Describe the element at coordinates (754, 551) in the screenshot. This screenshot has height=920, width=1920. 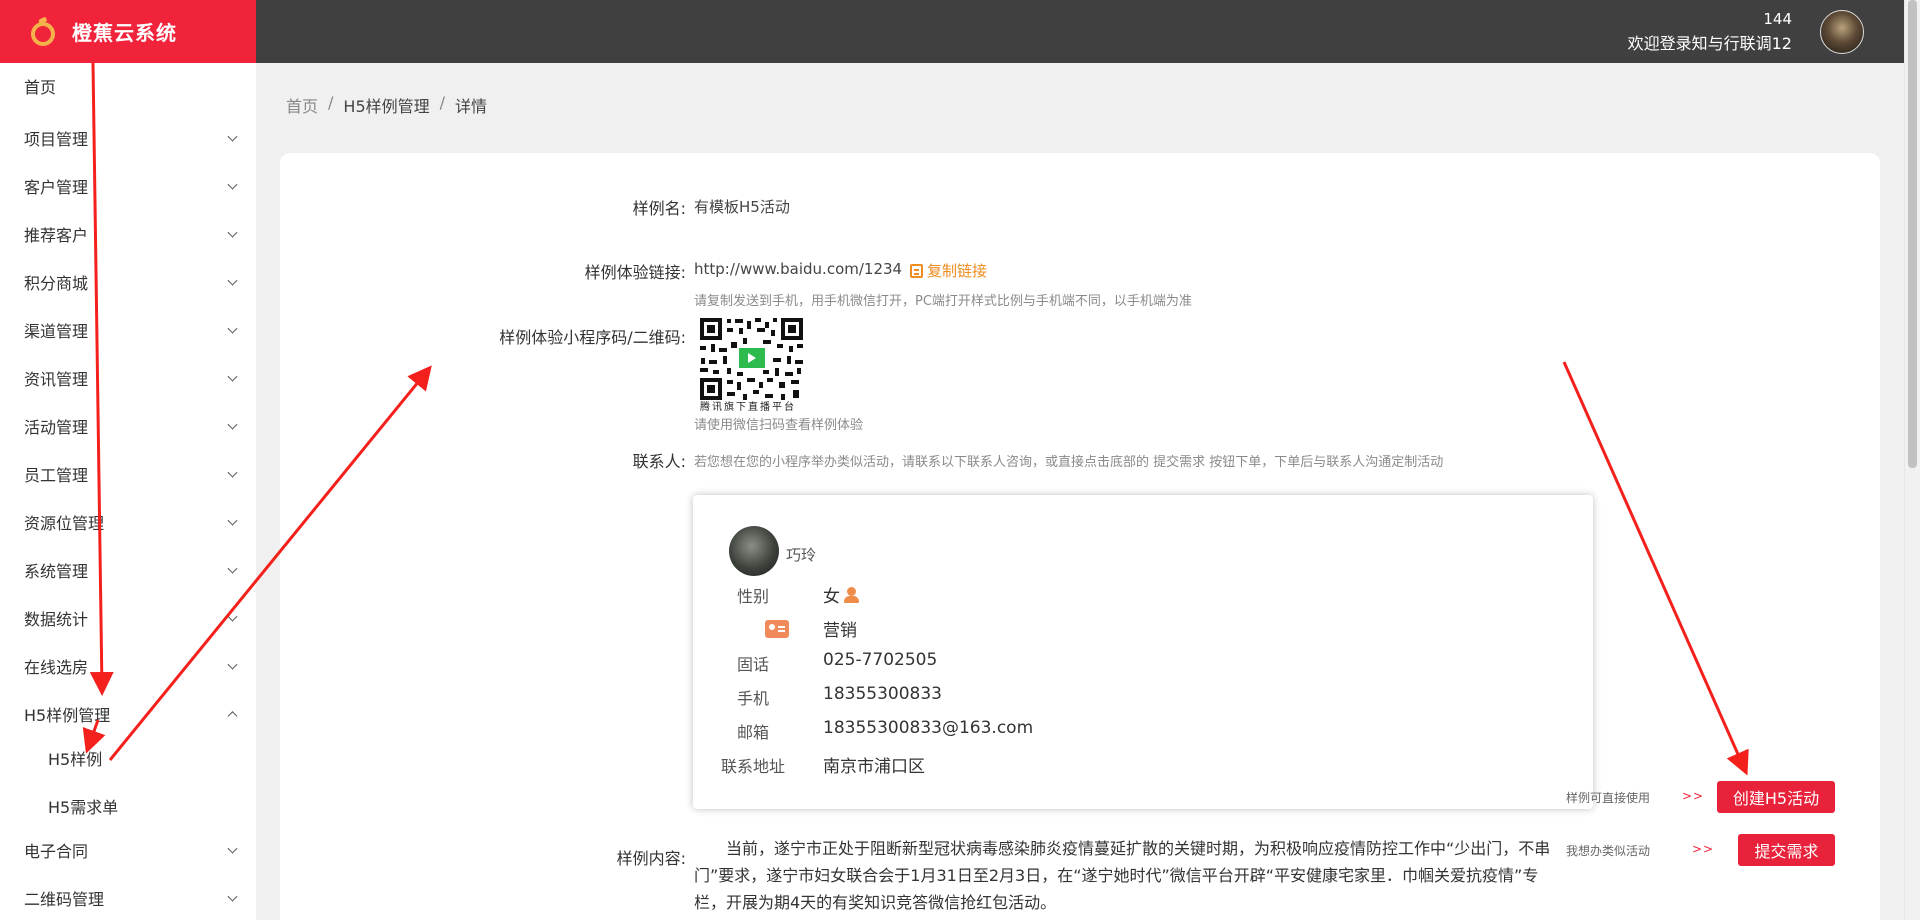
I see `contact-avatar` at that location.